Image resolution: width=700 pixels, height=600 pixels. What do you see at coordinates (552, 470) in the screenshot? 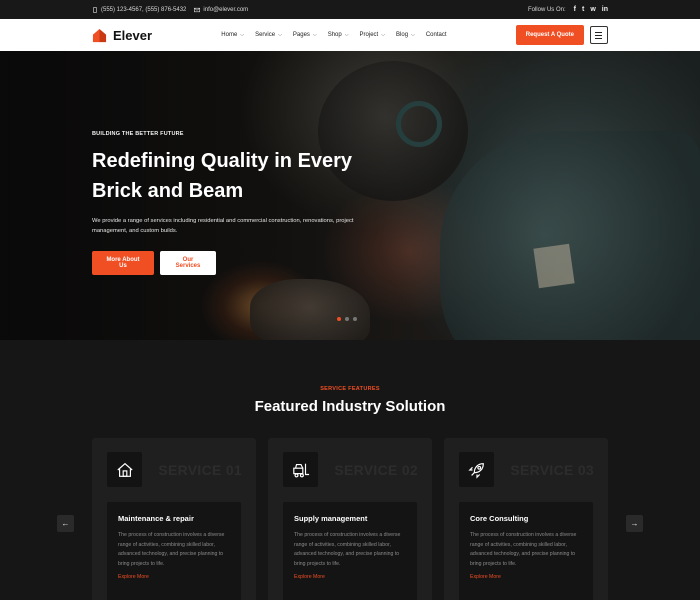
I see `service-number: SERVICE 03` at bounding box center [552, 470].